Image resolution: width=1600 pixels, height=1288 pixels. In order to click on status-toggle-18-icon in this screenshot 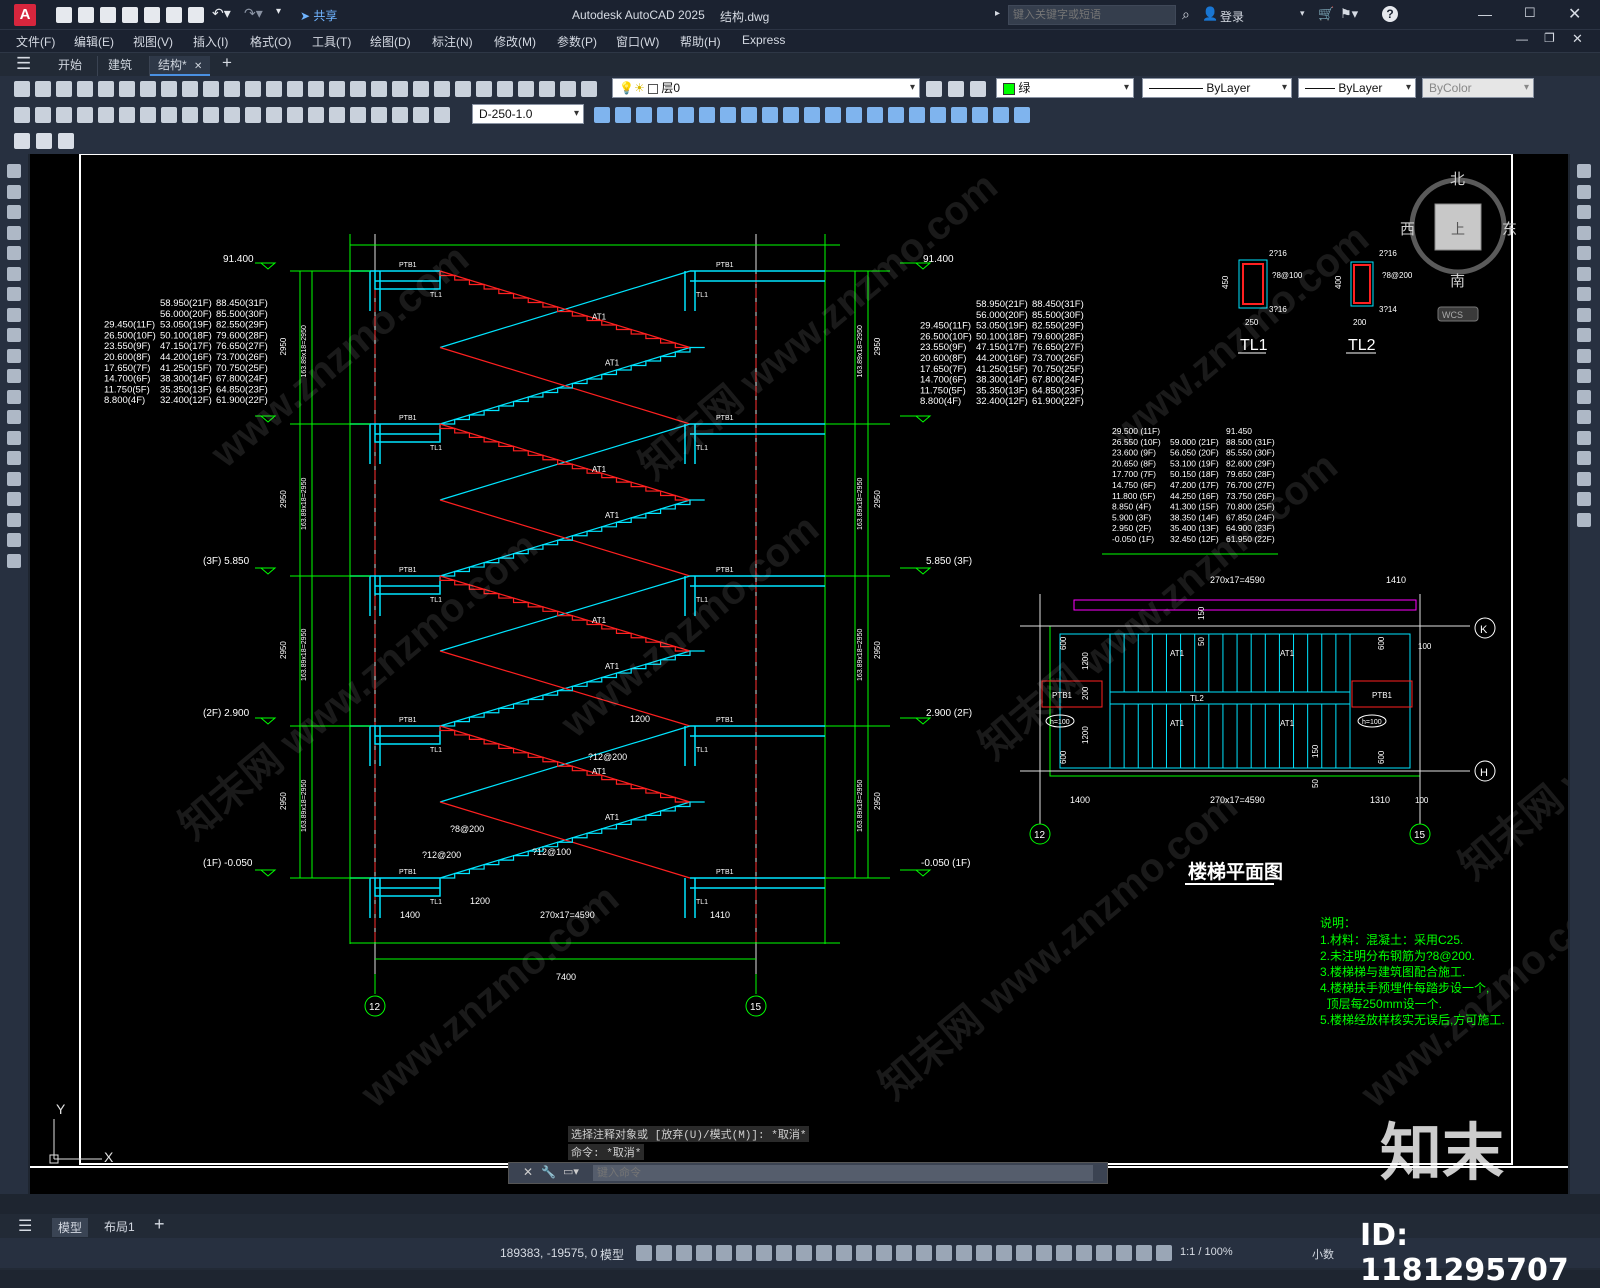, I will do `click(984, 1253)`.